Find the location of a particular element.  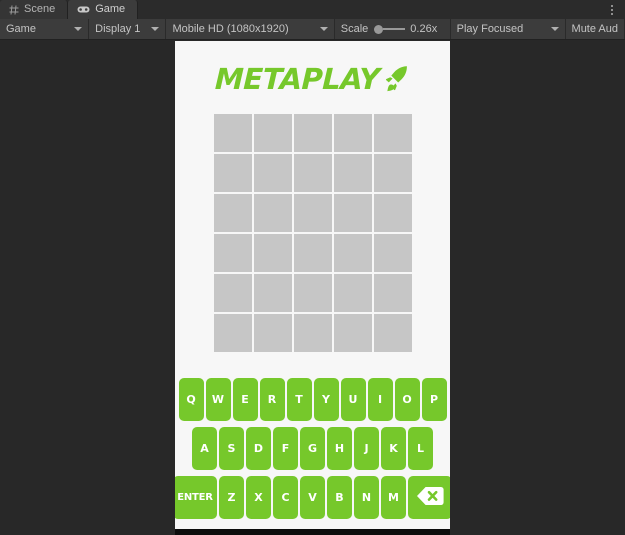

key-f: F is located at coordinates (285, 448).